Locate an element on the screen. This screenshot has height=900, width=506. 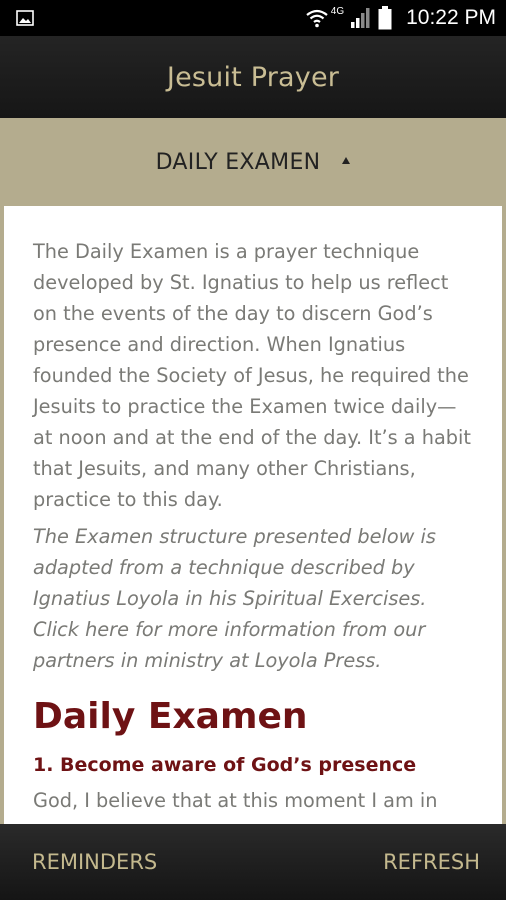
signal-icon is located at coordinates (360, 18).